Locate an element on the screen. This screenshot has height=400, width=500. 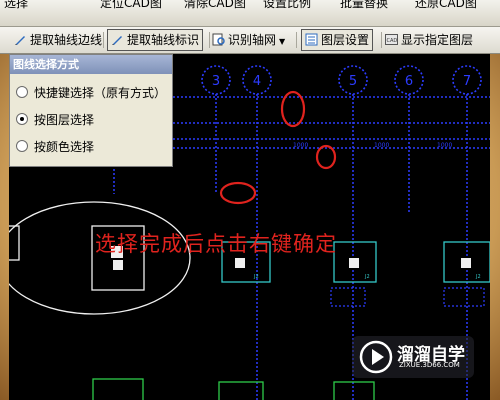
option-label: 快捷键选择（原有方式） is located at coordinates (100, 93).